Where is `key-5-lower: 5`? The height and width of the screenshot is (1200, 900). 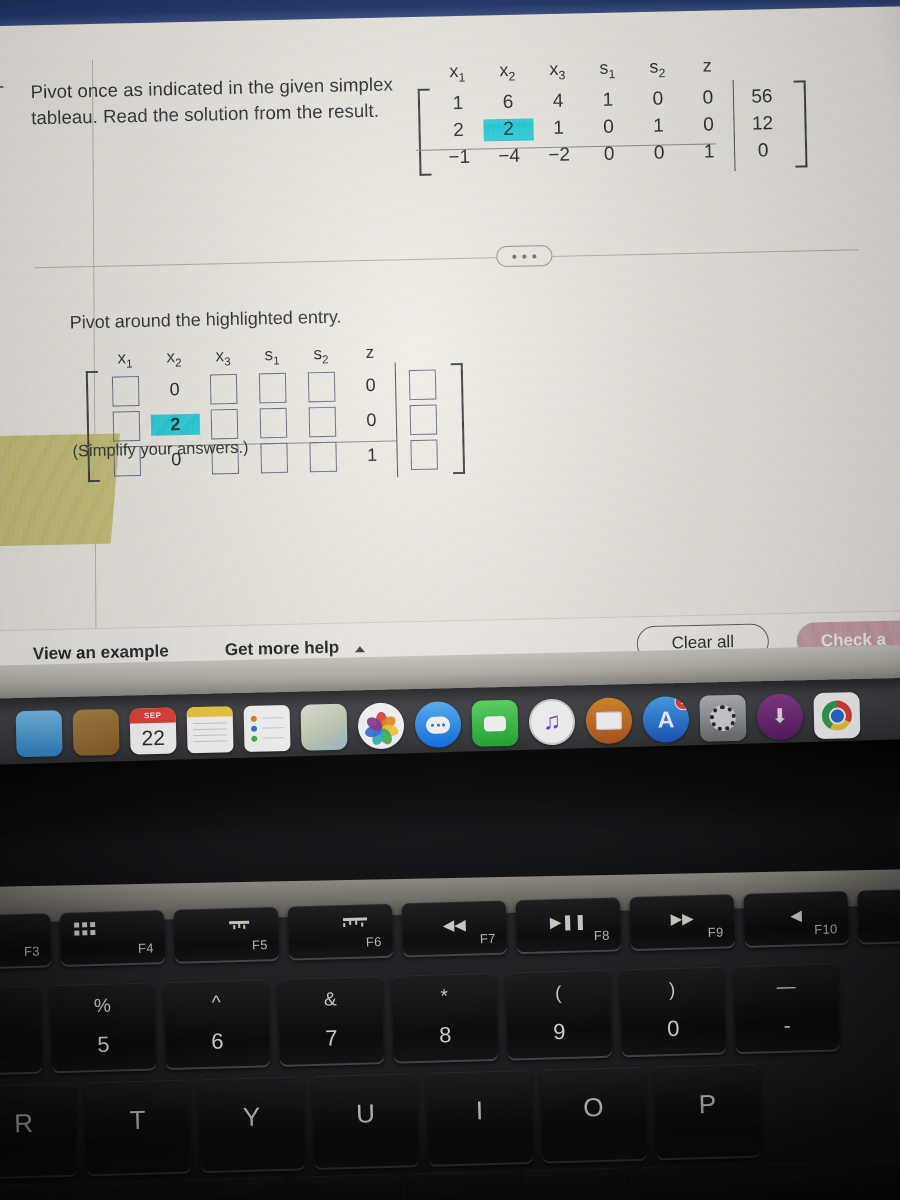
key-5-lower: 5 is located at coordinates (103, 1044).